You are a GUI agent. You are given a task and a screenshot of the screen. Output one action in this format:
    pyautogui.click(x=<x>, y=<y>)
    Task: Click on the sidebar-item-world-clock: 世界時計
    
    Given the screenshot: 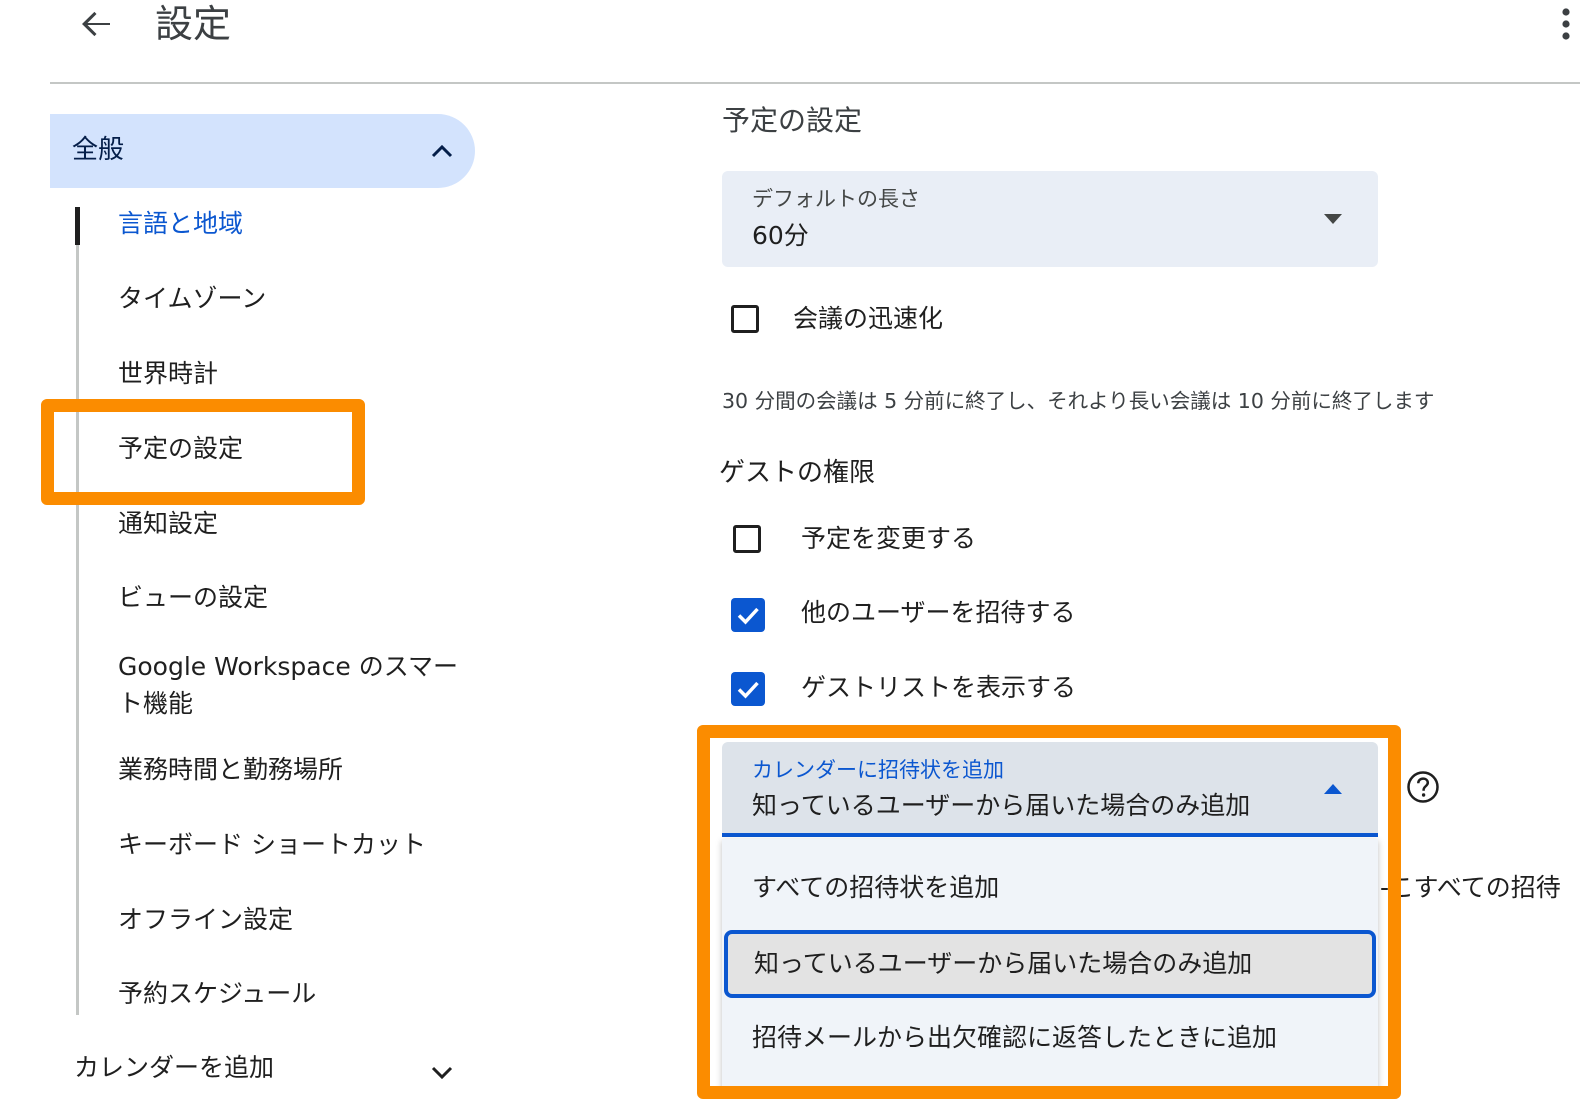 What is the action you would take?
    pyautogui.click(x=168, y=374)
    